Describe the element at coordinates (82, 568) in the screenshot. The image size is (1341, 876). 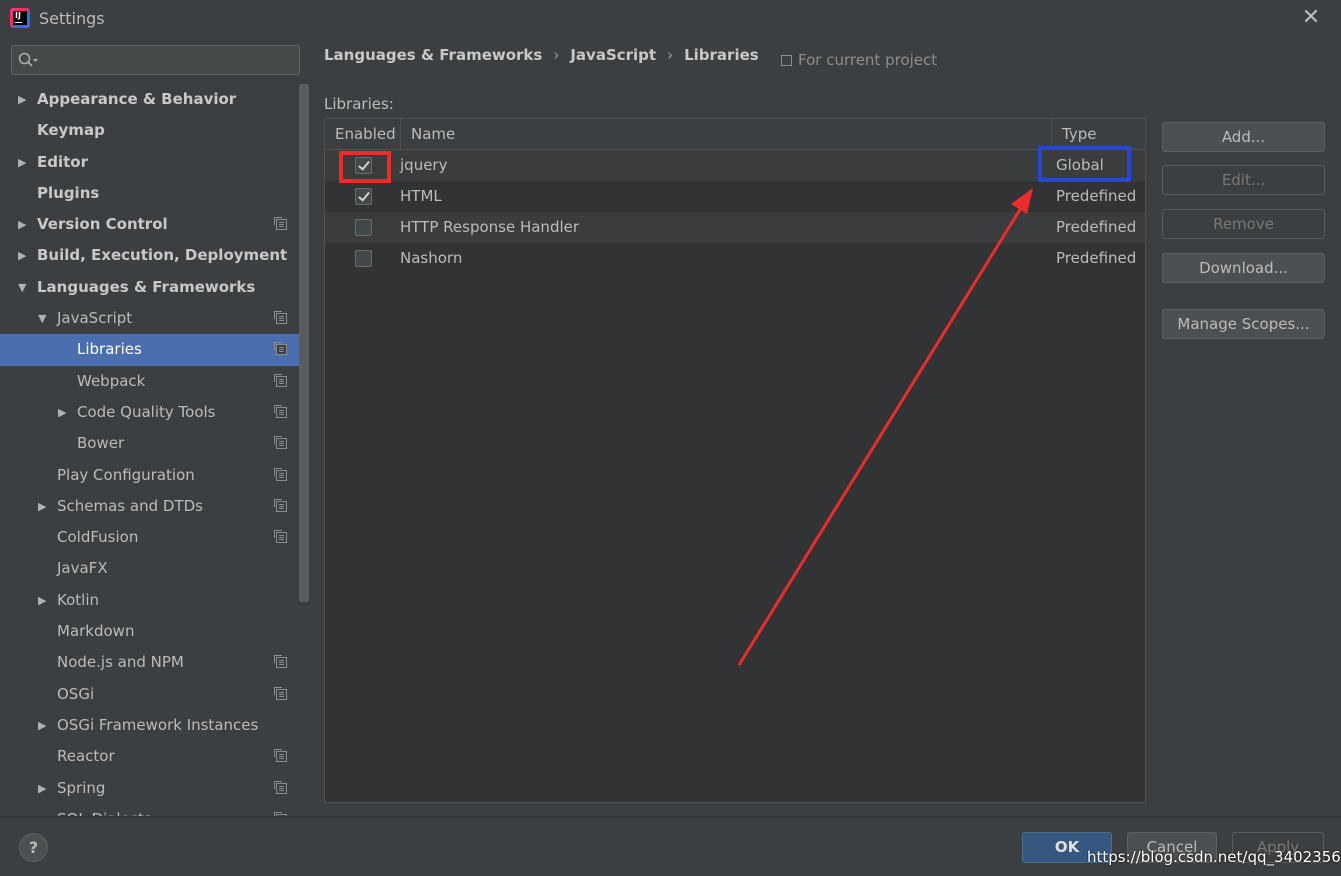
I see `sidebar-item-label: JavaFX` at that location.